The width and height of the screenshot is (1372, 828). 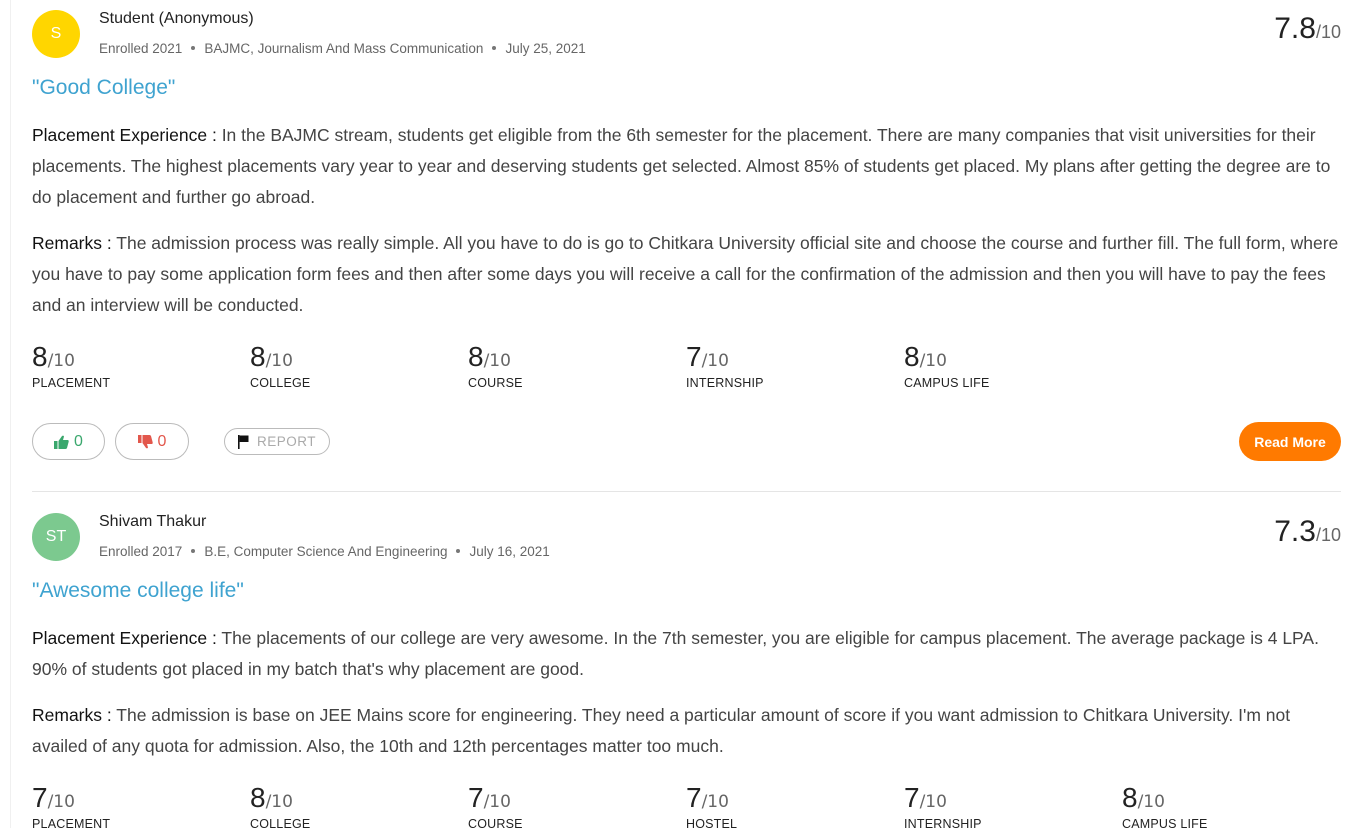 What do you see at coordinates (1295, 28) in the screenshot?
I see `overall-score: 7.8` at bounding box center [1295, 28].